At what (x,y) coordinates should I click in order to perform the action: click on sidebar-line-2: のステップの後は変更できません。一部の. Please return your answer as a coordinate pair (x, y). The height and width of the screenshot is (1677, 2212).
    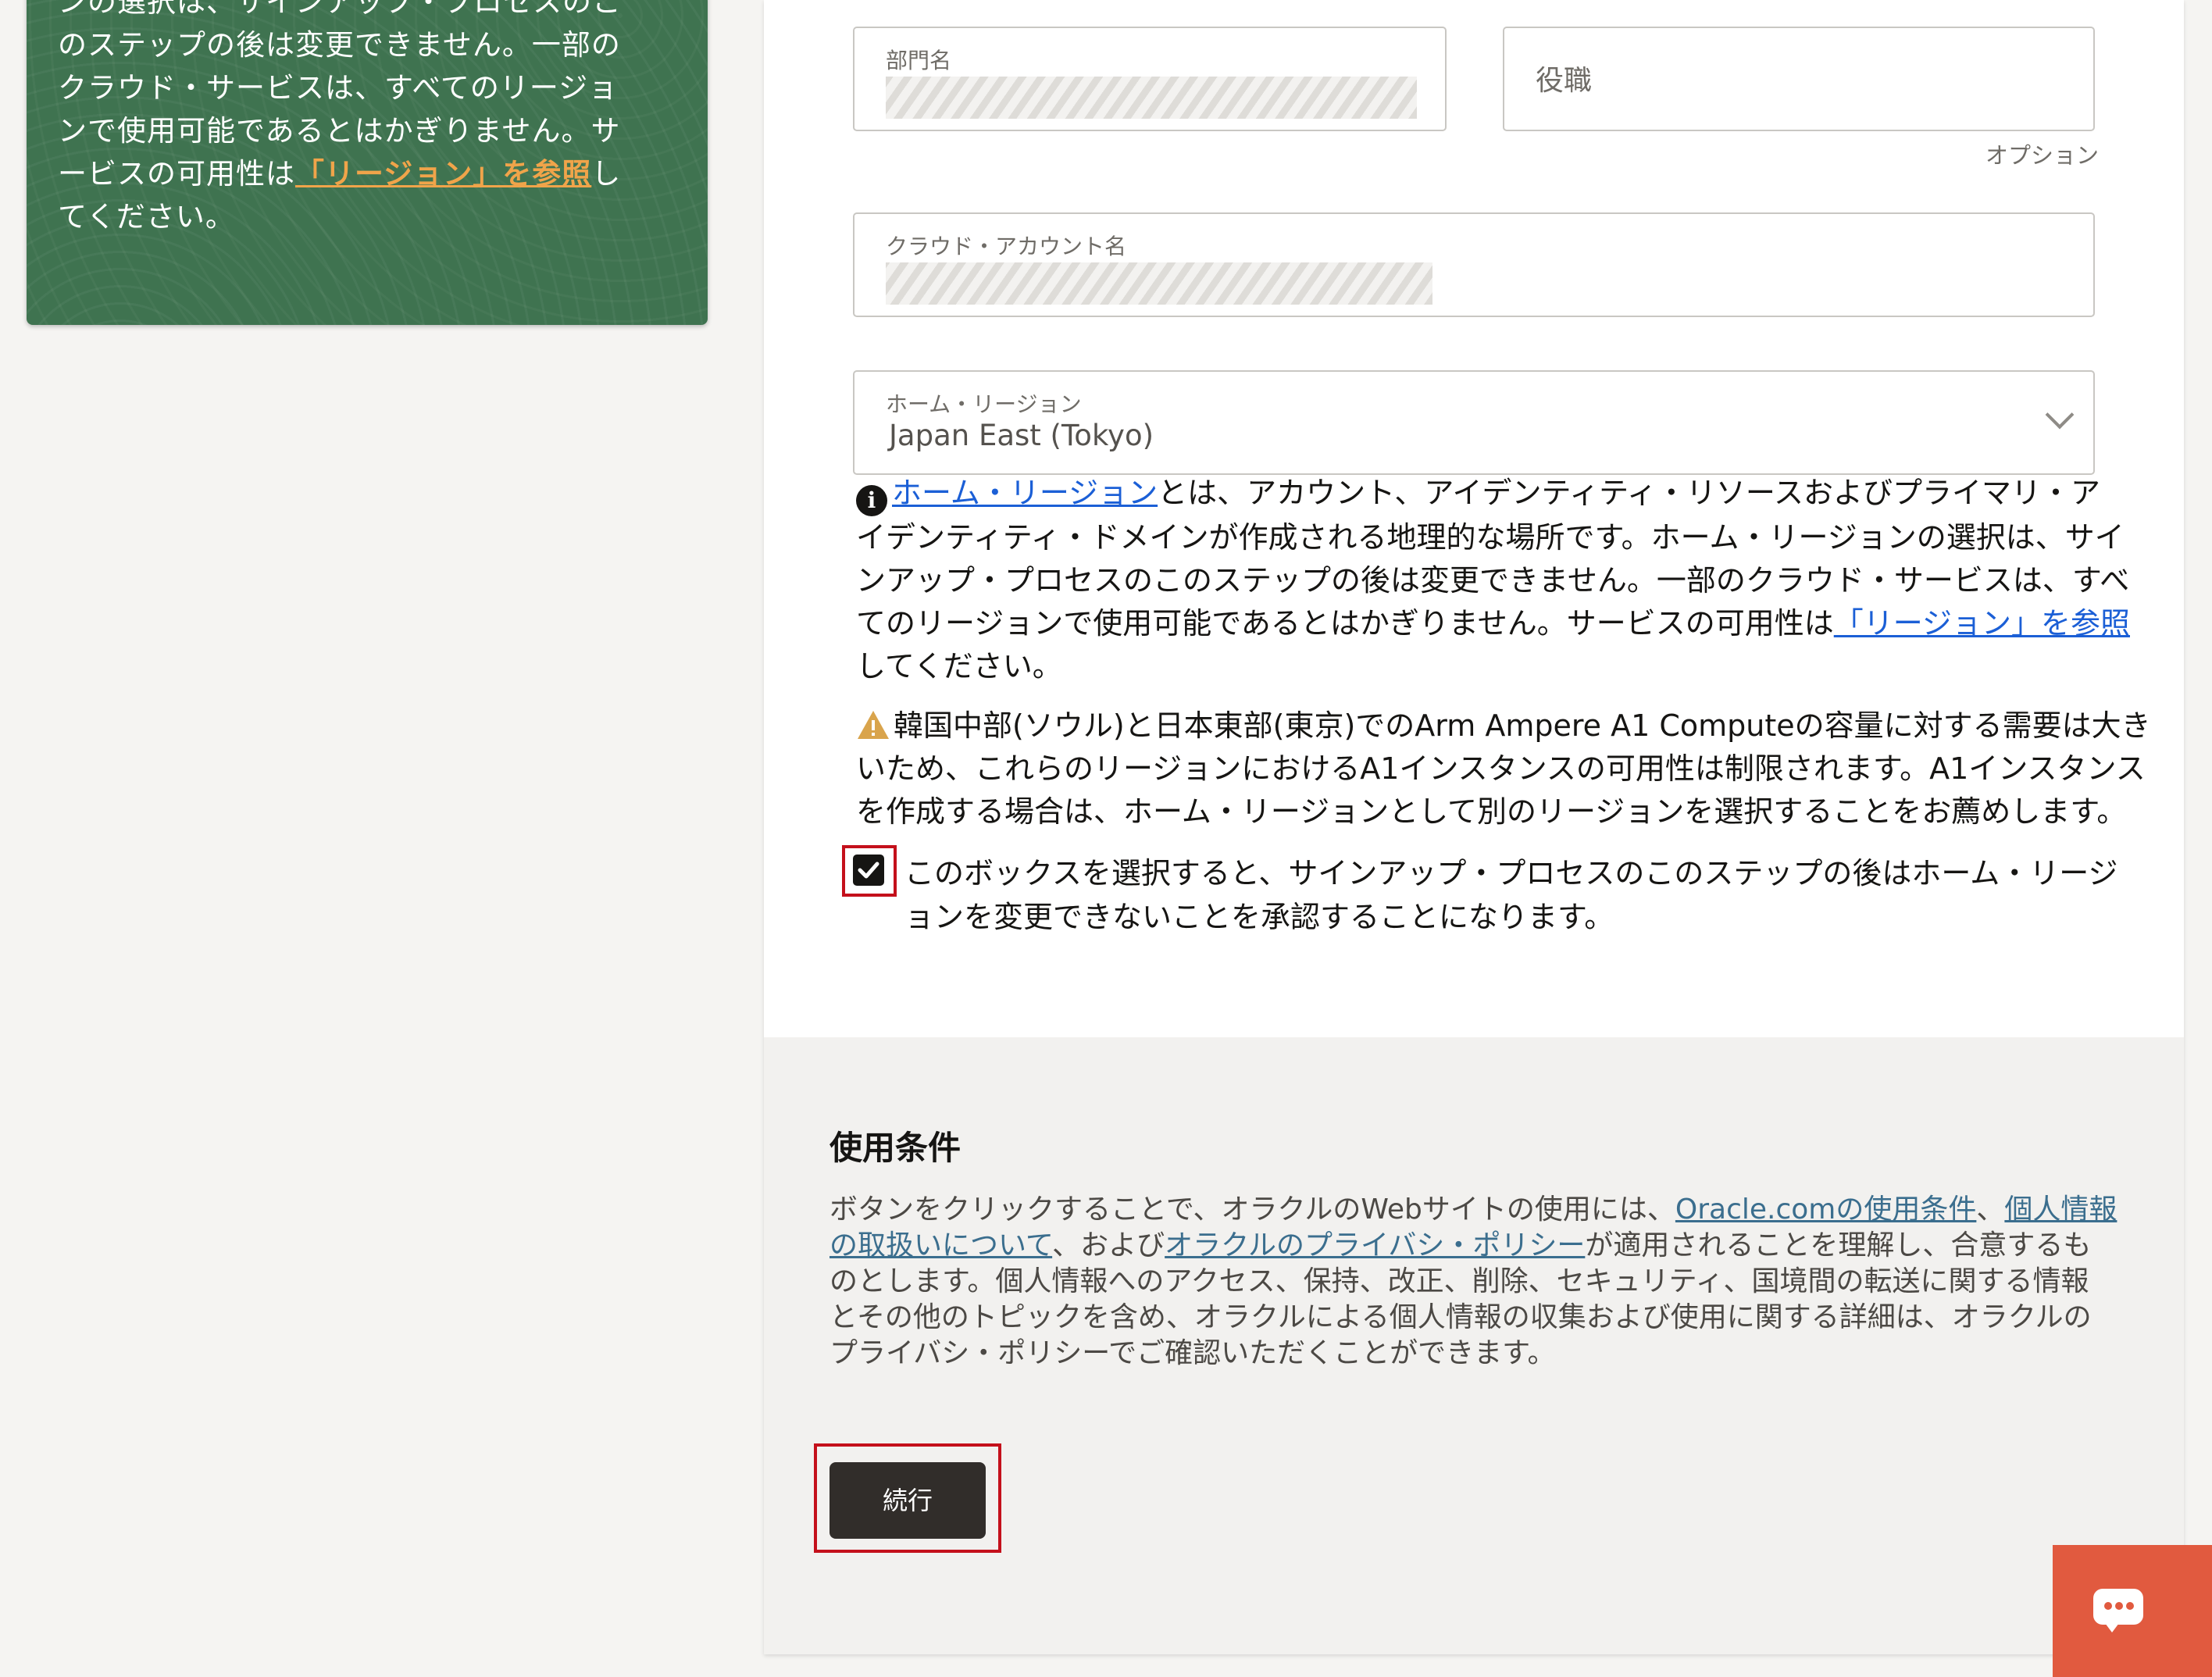
    Looking at the image, I should click on (339, 45).